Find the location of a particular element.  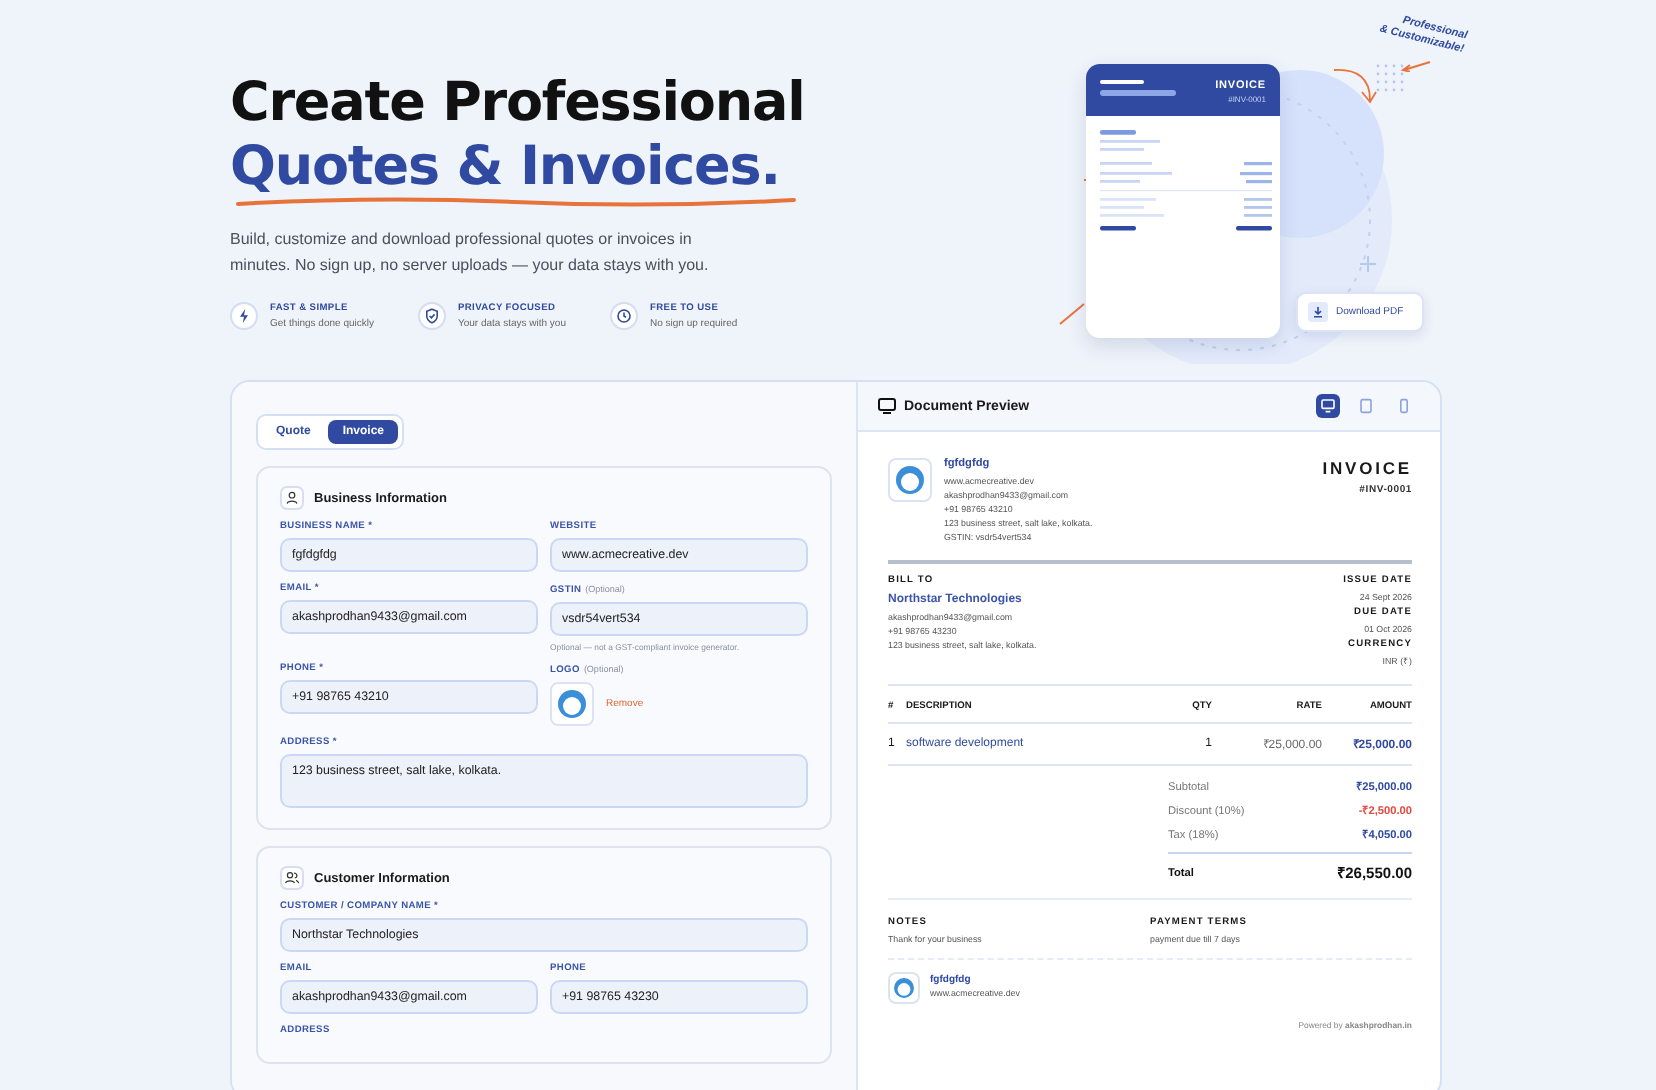

desktop-view-button is located at coordinates (1328, 406).